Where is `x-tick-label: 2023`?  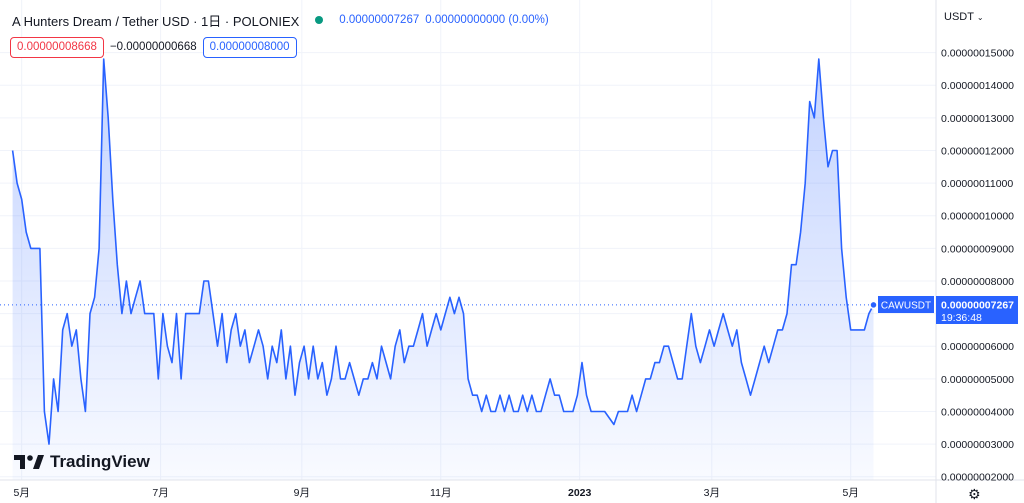 x-tick-label: 2023 is located at coordinates (580, 493).